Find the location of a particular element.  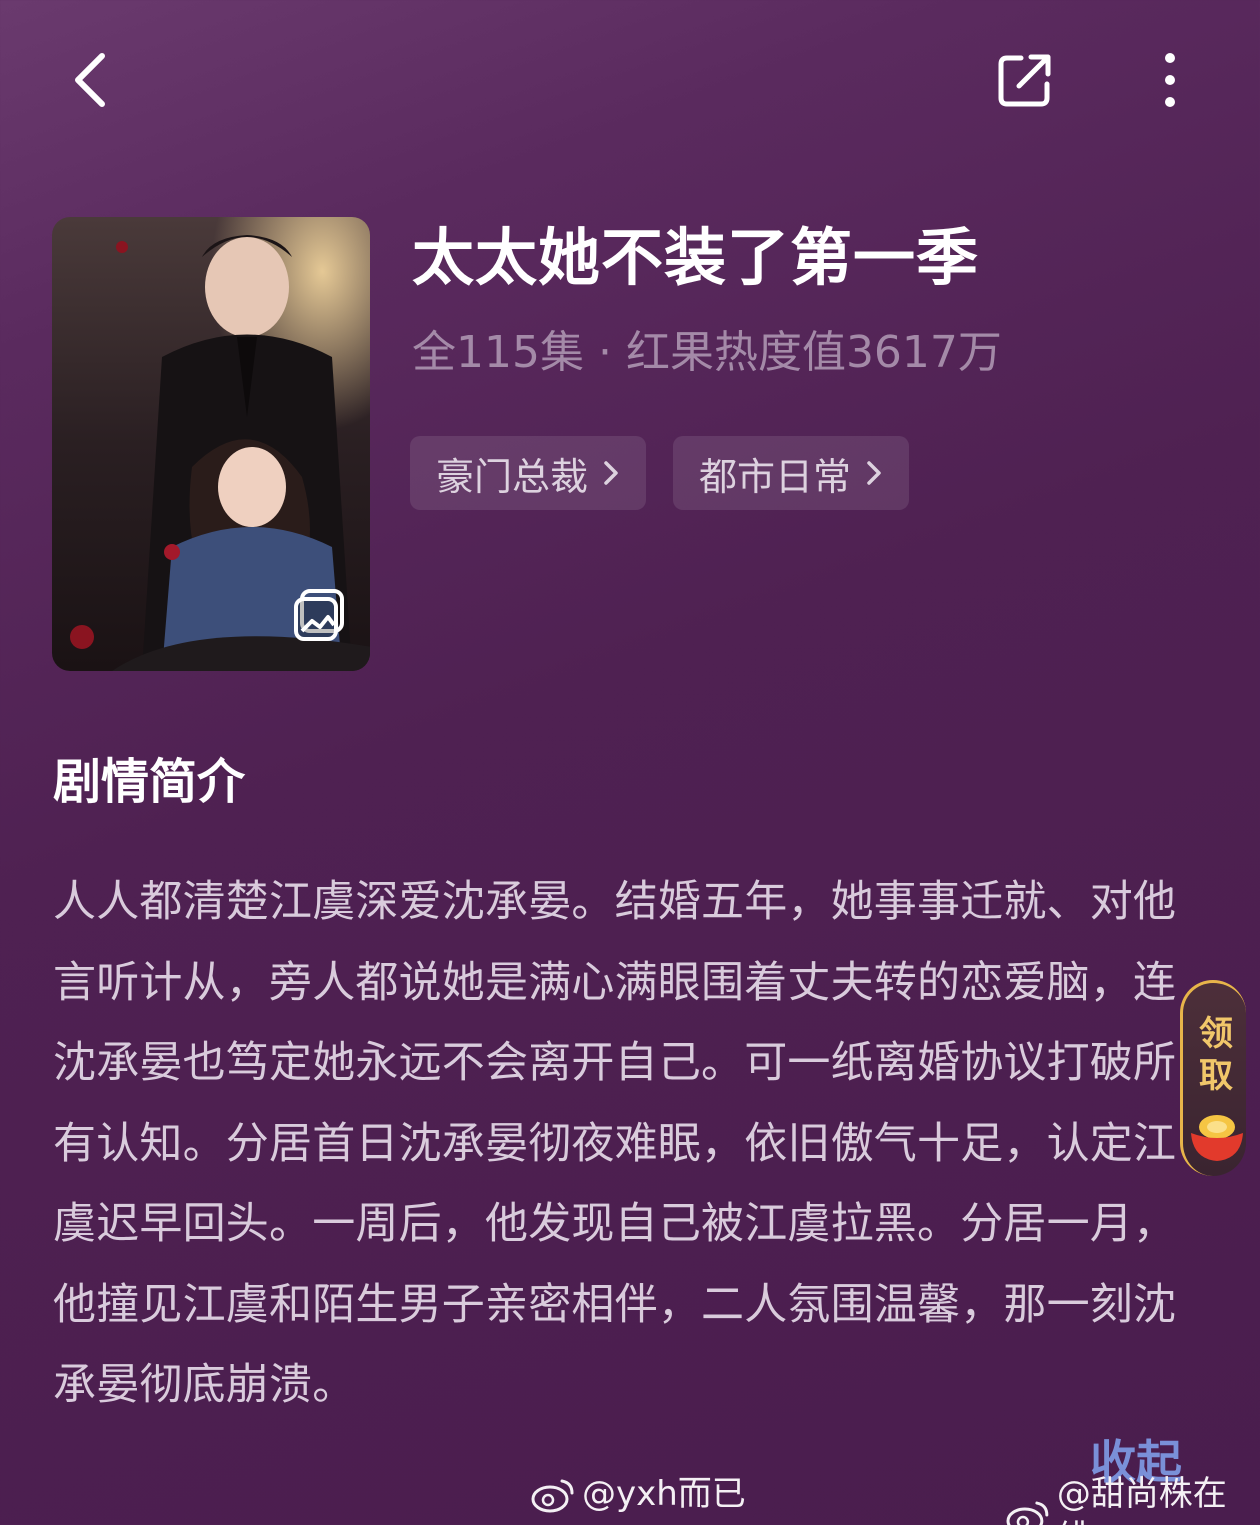

more-vertical-icon is located at coordinates (1170, 80).